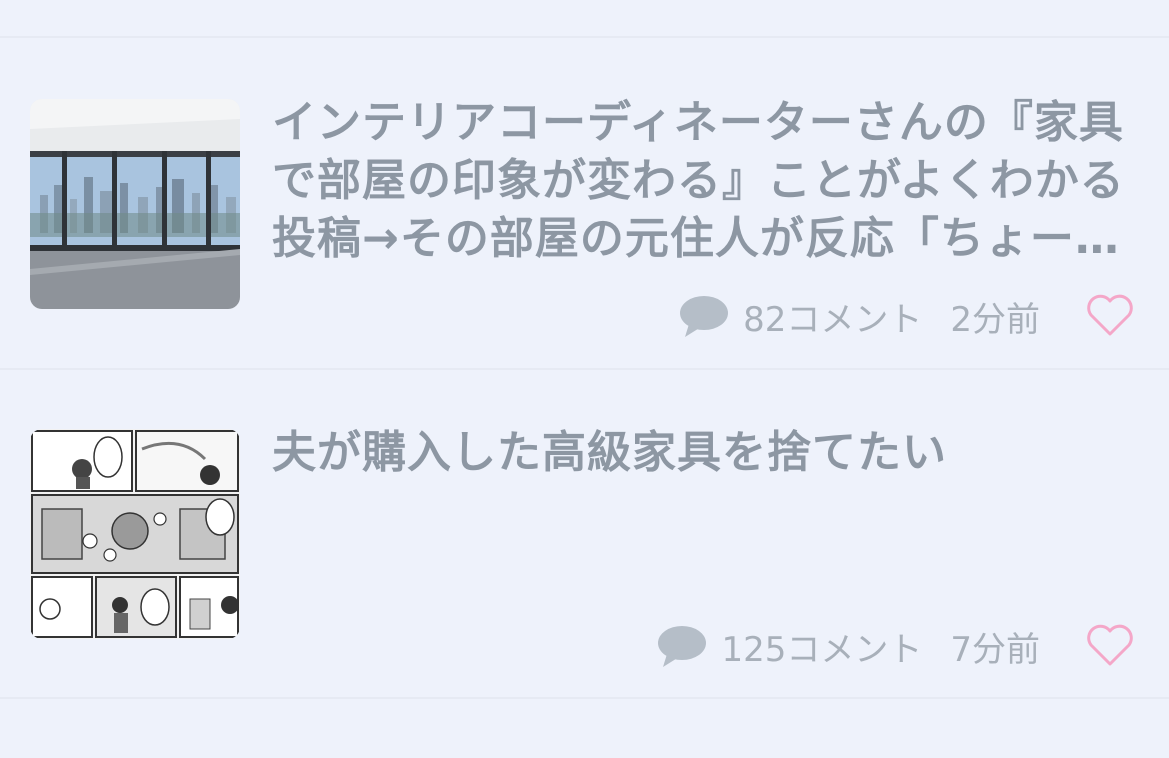 This screenshot has width=1169, height=758. I want to click on comment-count: 82コメント, so click(800, 316).